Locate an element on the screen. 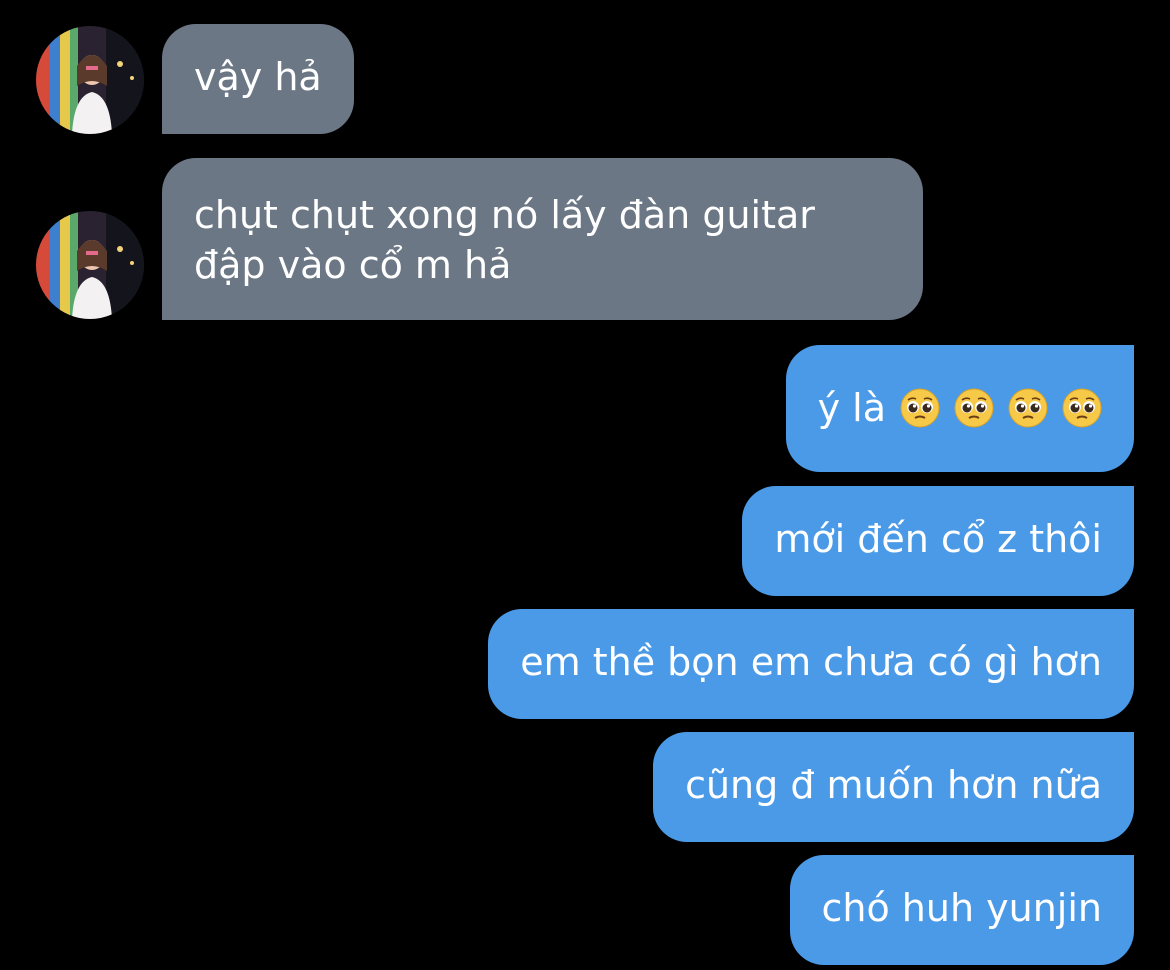 The height and width of the screenshot is (970, 1170). message-text: vậy hả is located at coordinates (258, 77).